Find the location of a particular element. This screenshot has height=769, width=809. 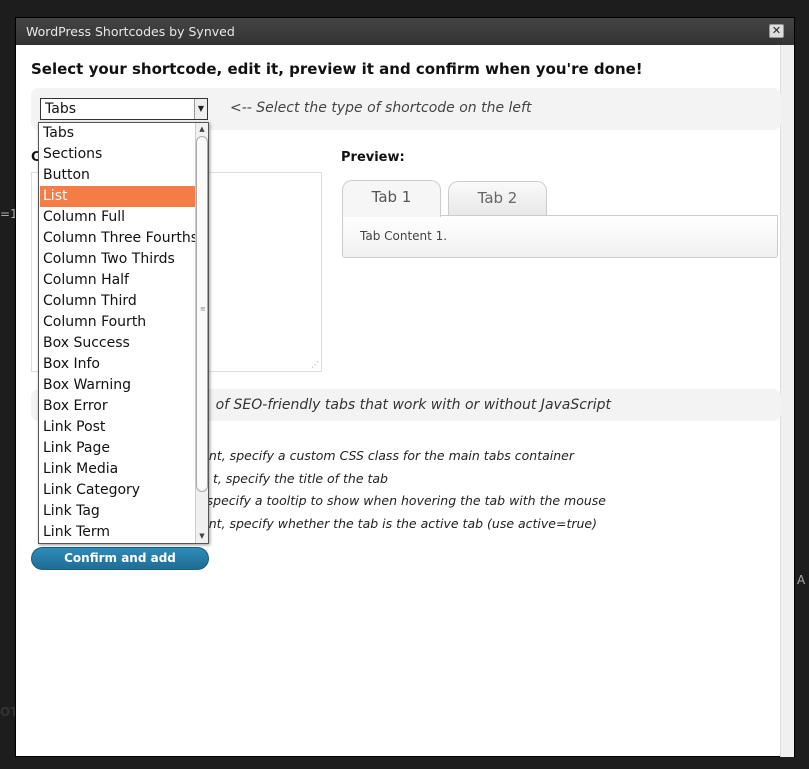

grip-icon: ≡ is located at coordinates (203, 309).